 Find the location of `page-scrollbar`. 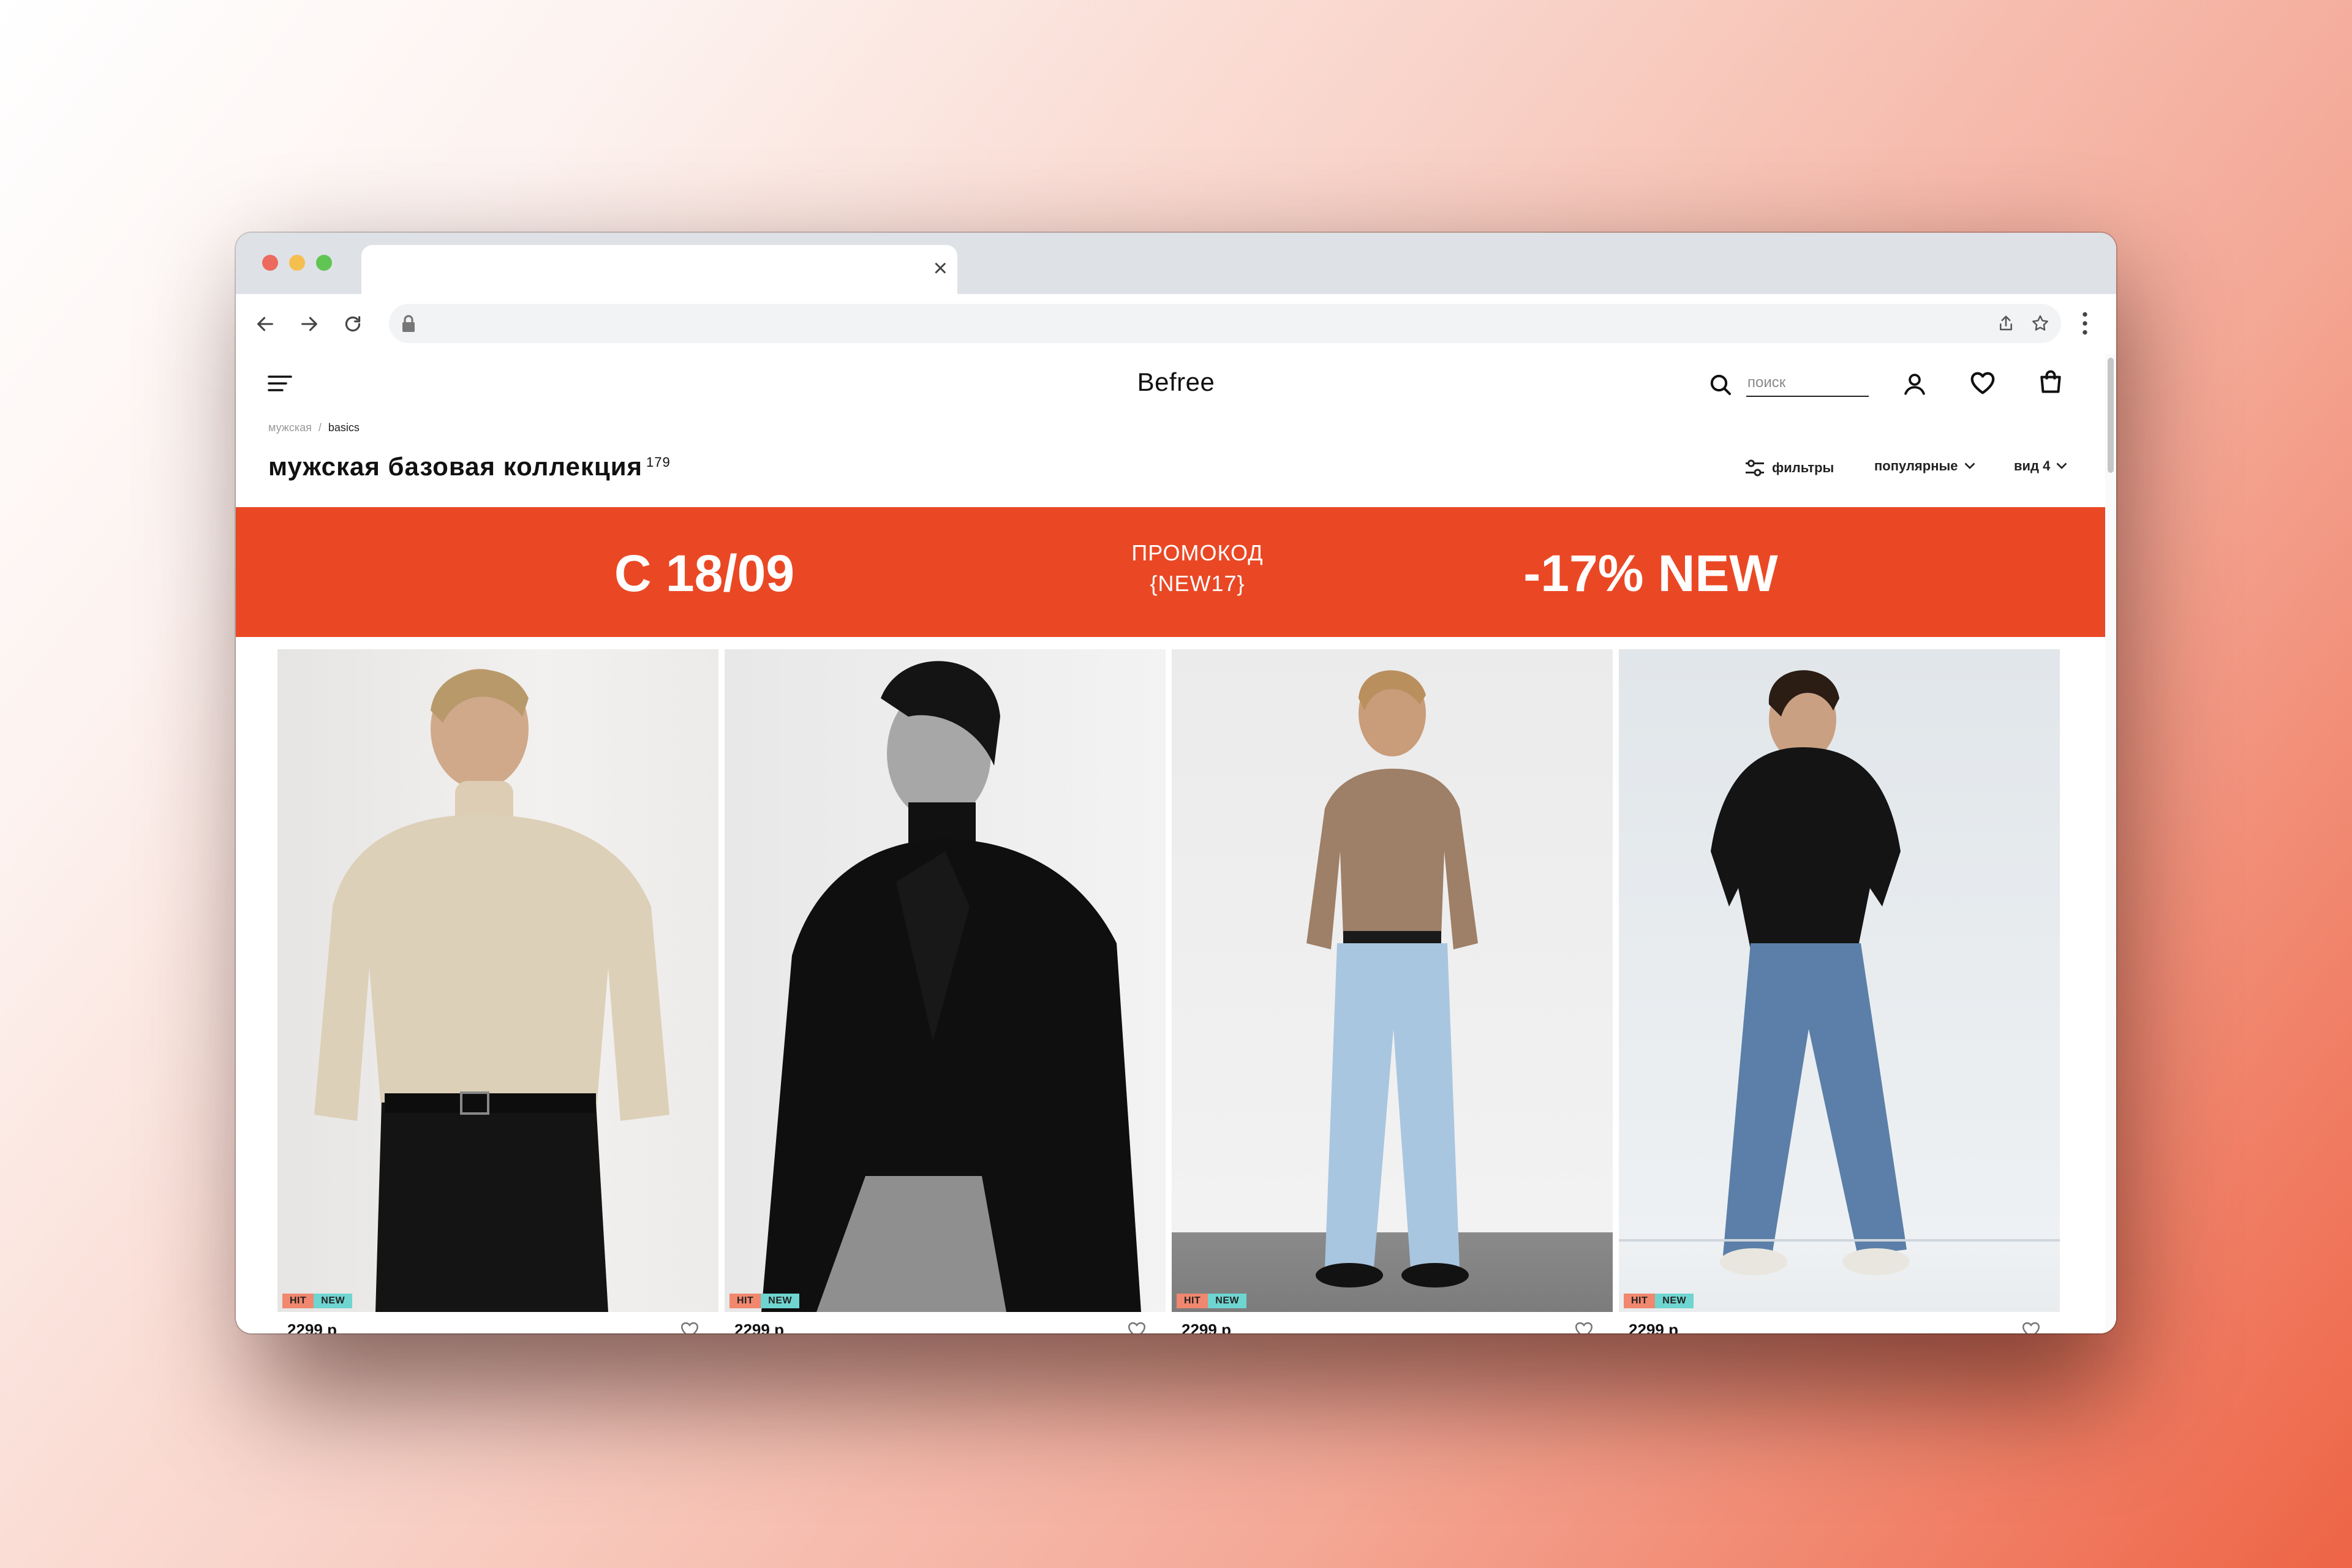

page-scrollbar is located at coordinates (2110, 843).